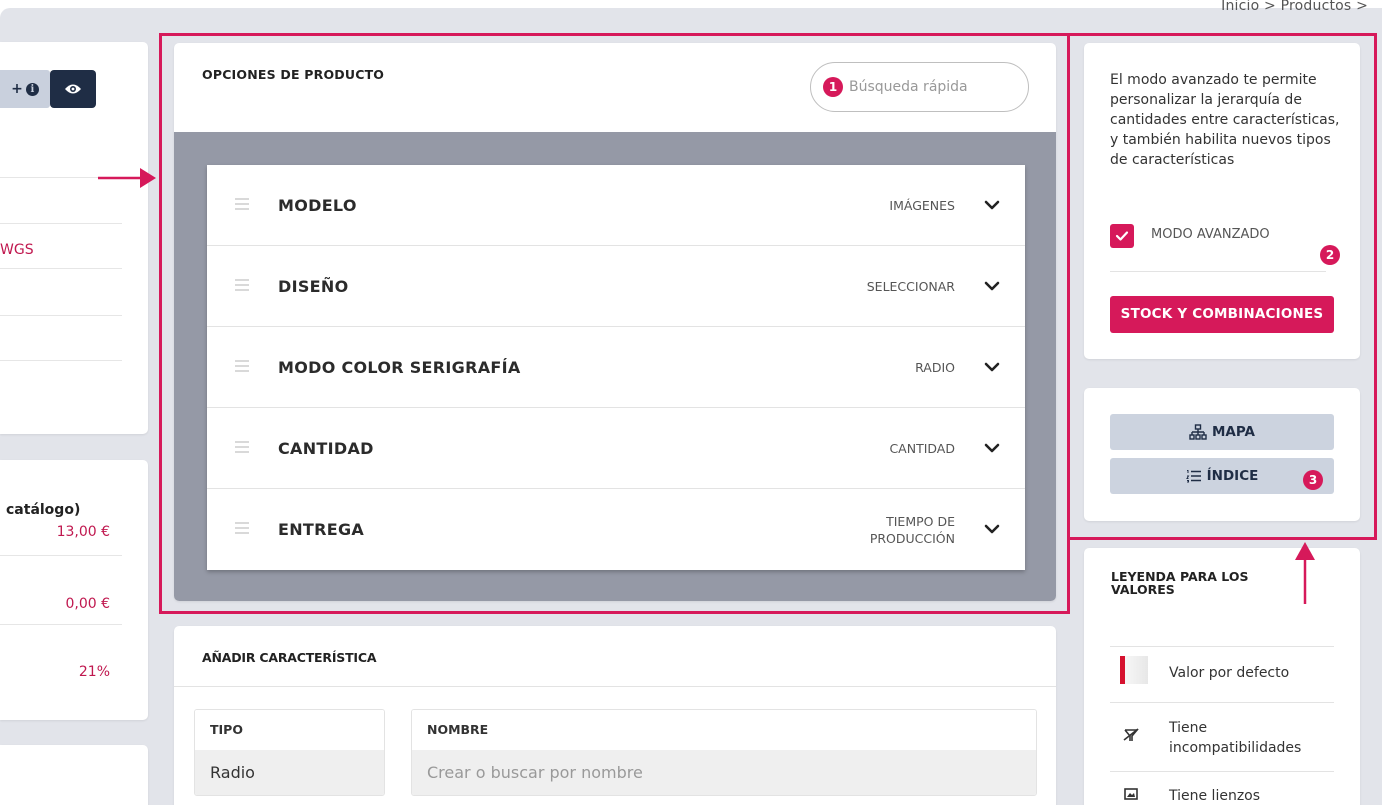  What do you see at coordinates (32, 89) in the screenshot?
I see `info-icon: i` at bounding box center [32, 89].